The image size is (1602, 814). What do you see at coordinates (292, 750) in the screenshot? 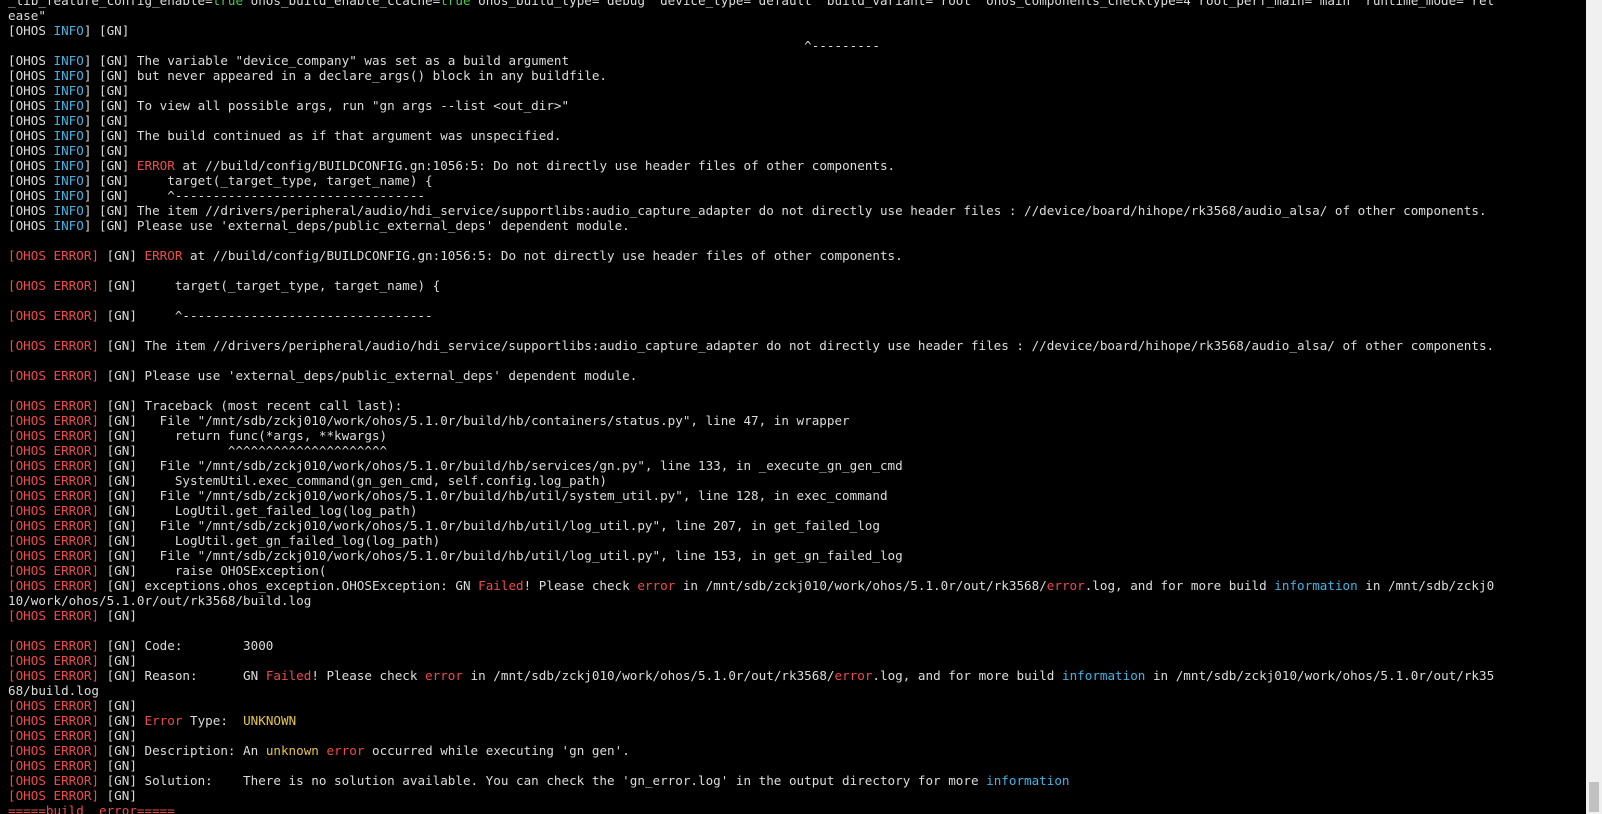
I see `log-text: unknown` at bounding box center [292, 750].